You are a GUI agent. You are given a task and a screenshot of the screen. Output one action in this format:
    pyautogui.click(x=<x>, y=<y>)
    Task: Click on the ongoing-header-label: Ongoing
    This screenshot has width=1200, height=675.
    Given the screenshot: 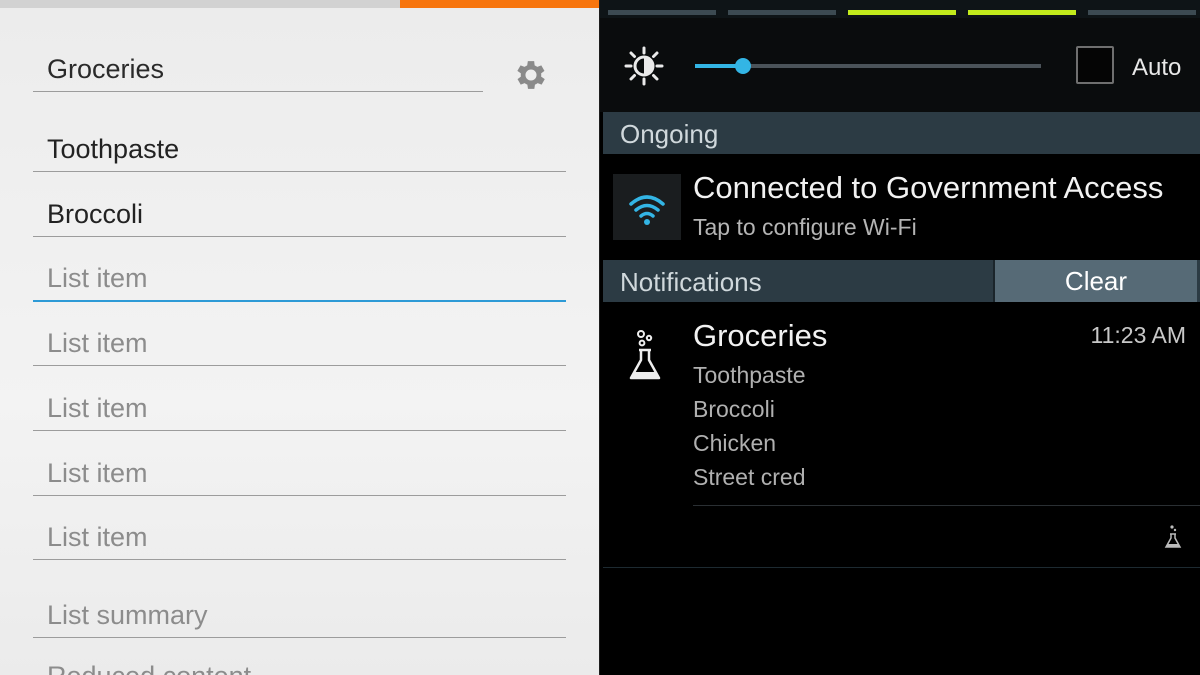 What is the action you would take?
    pyautogui.click(x=669, y=134)
    